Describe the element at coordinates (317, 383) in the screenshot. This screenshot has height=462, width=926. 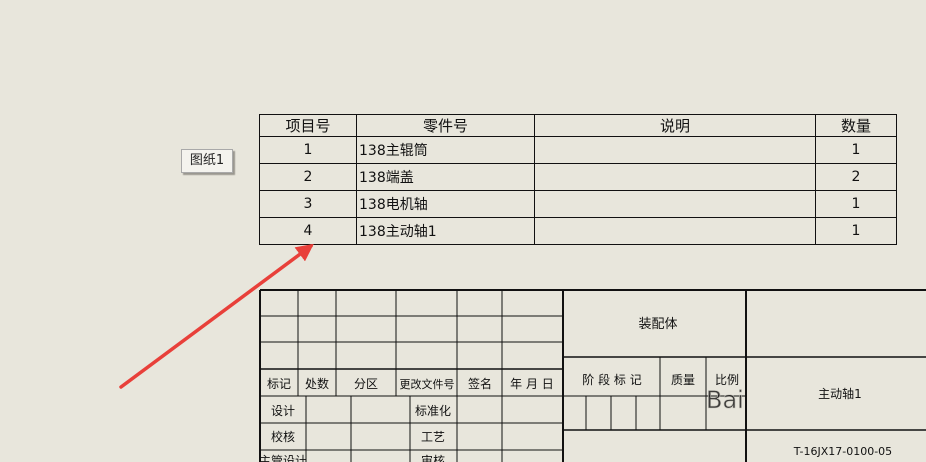
I see `label-count: 处数` at that location.